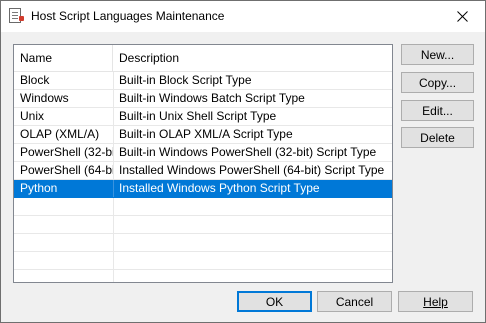 This screenshot has width=486, height=323. I want to click on delete-button: Delete, so click(437, 137).